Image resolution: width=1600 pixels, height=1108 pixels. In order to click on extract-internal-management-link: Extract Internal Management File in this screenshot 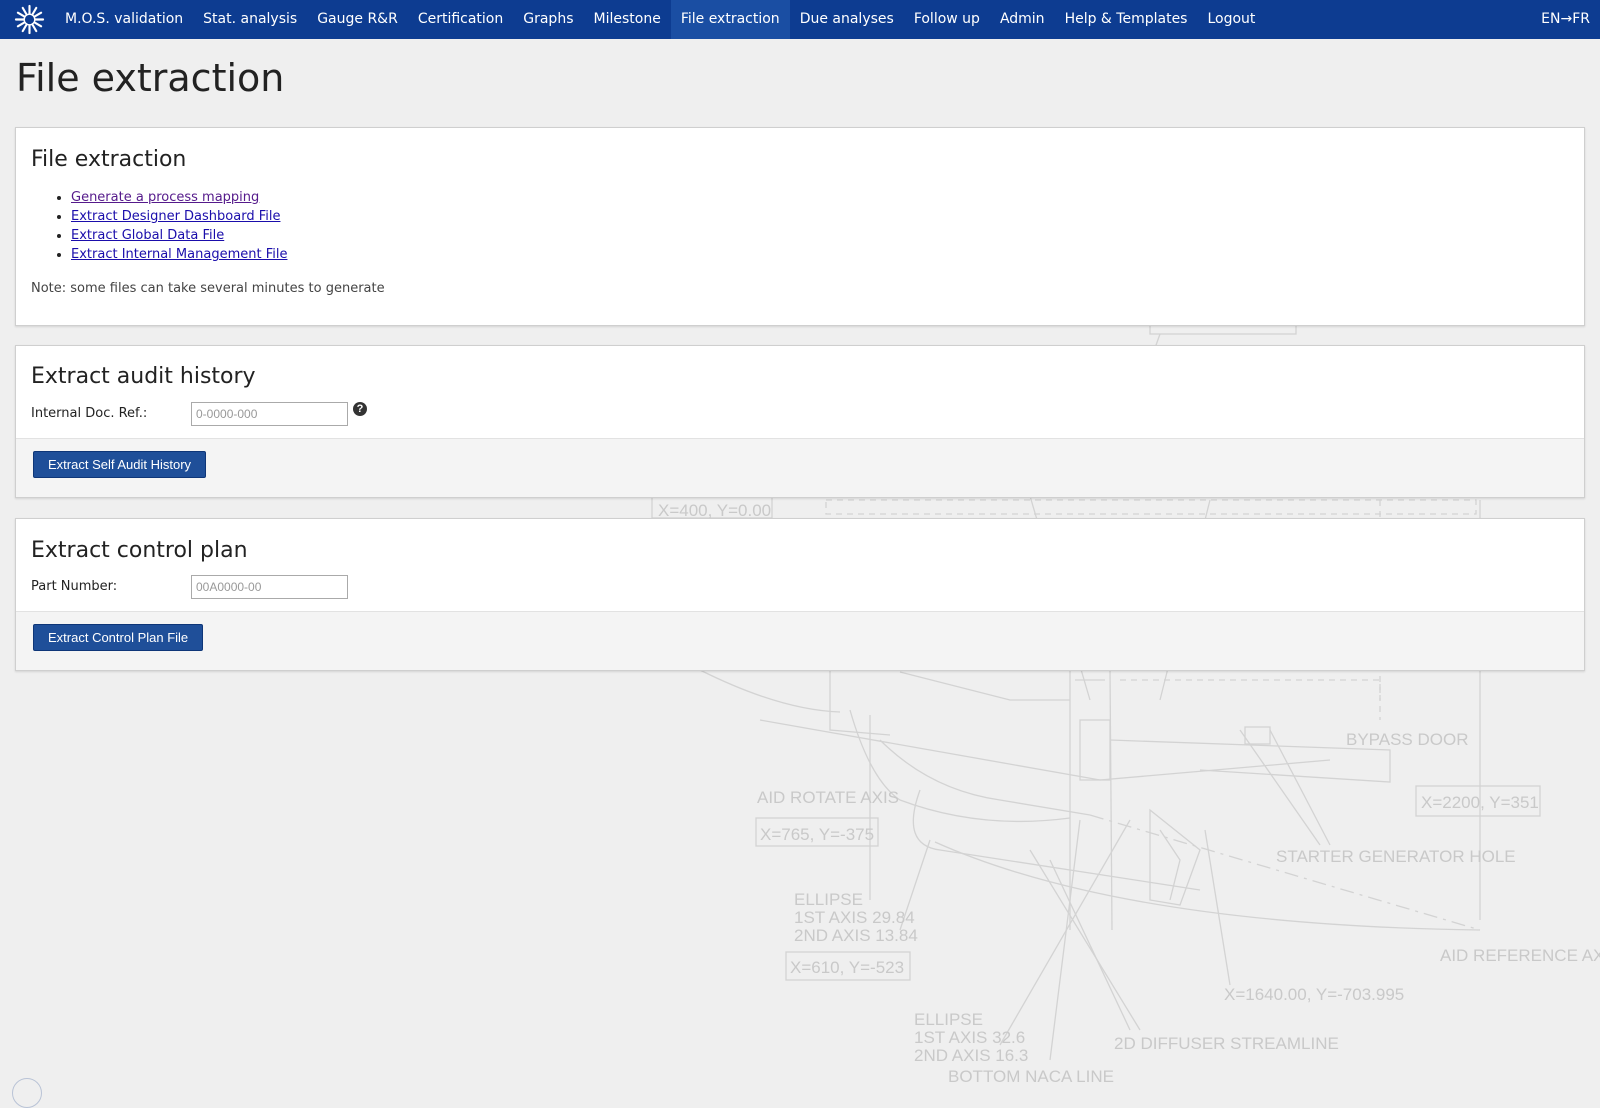, I will do `click(179, 254)`.